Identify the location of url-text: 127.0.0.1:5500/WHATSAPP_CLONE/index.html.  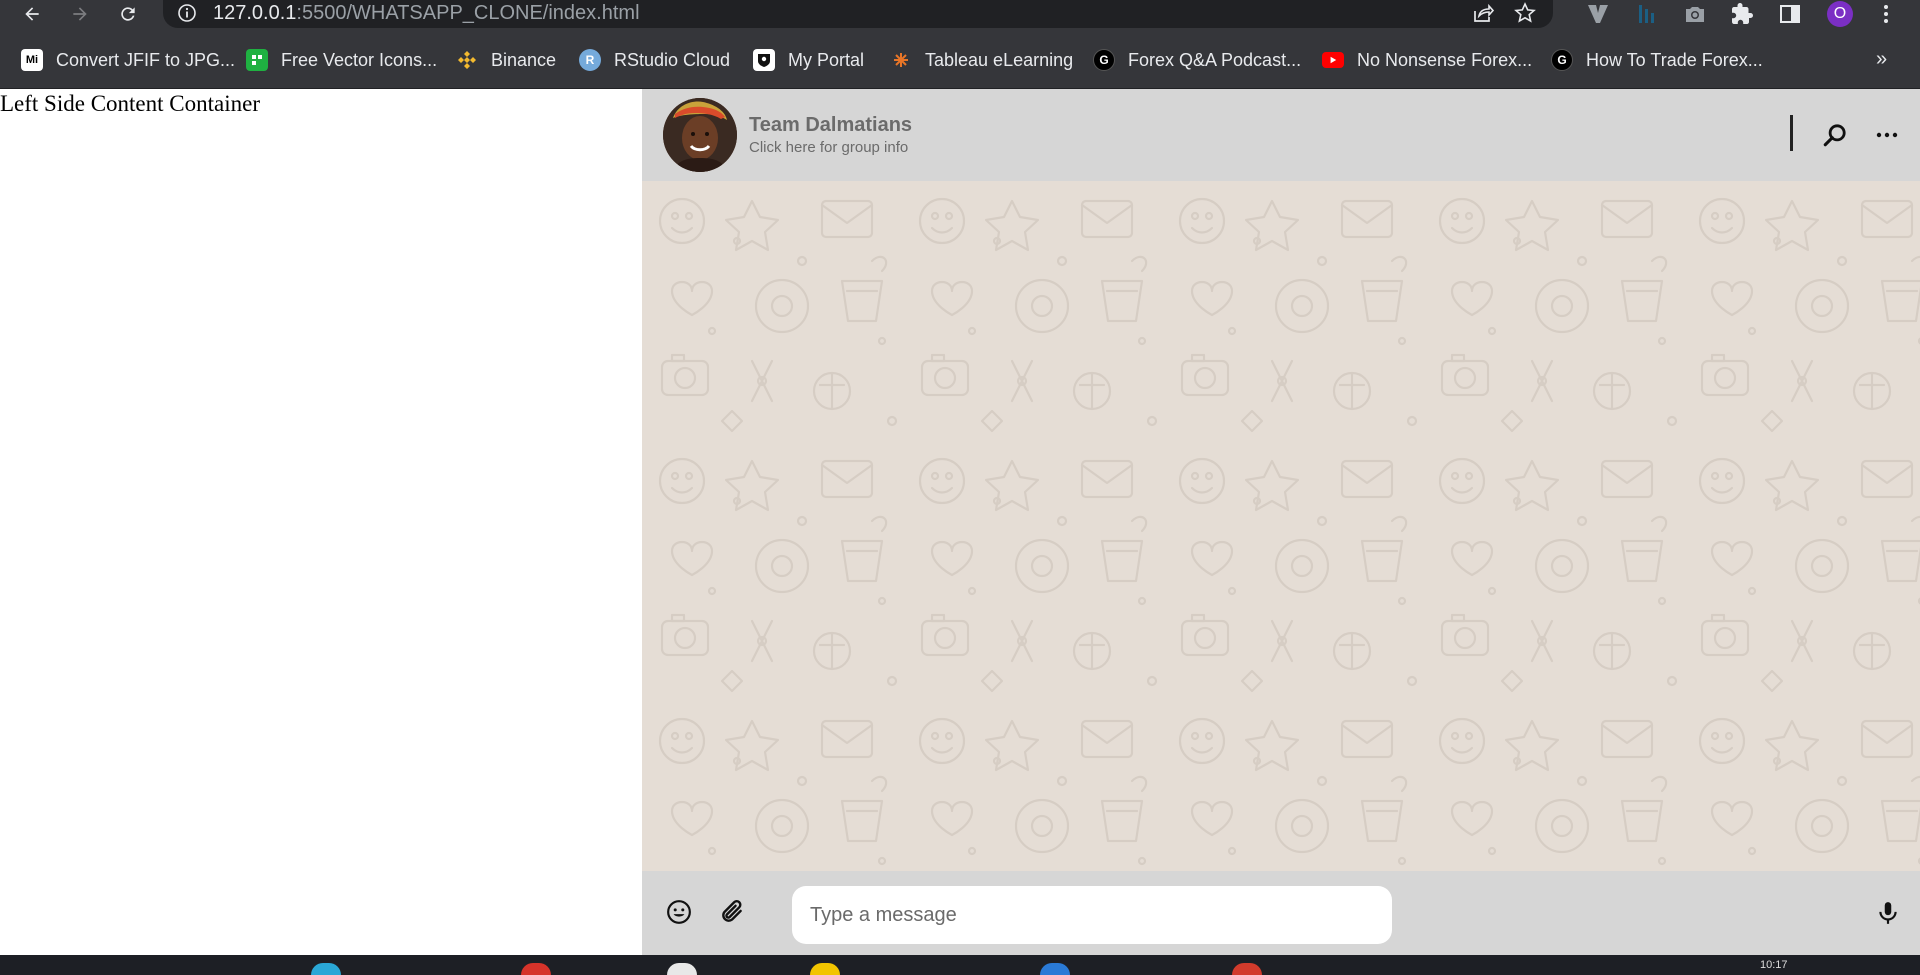
(426, 13).